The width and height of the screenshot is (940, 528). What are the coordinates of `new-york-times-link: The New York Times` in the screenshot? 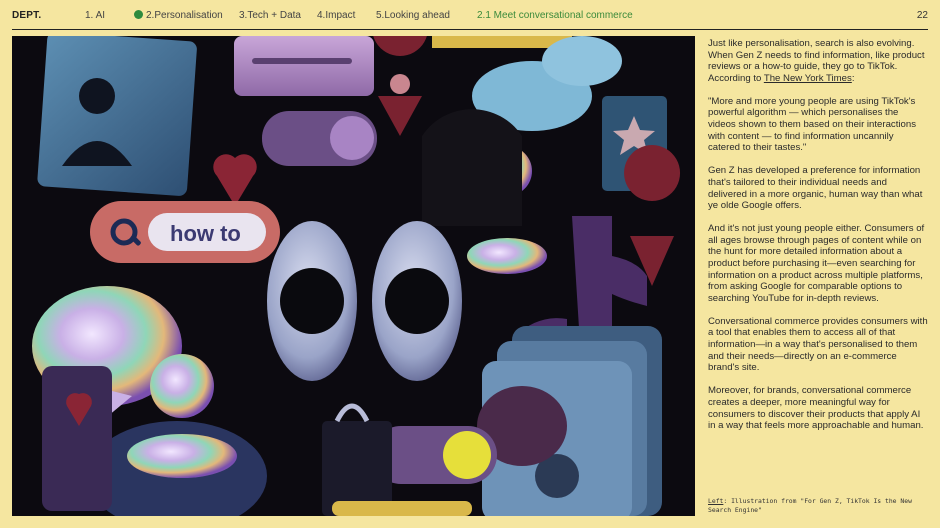 It's located at (808, 78).